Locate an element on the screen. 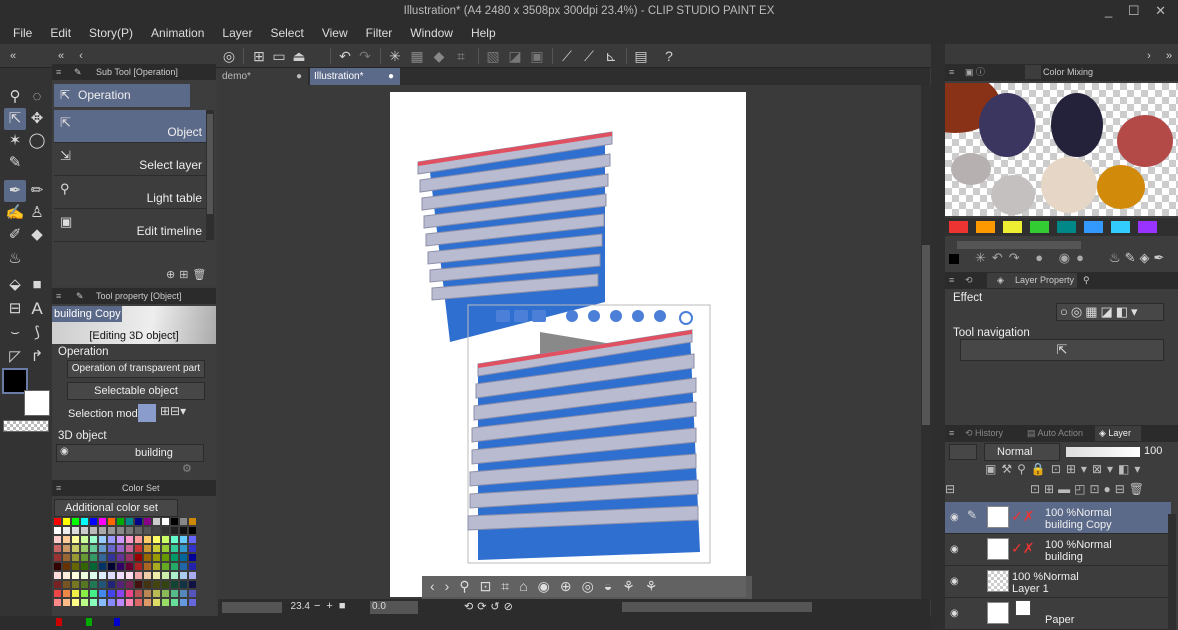  layer-lock-icons: ▣⚒⚲🔒⊡⊞▾⊠▾◧▾ is located at coordinates (1065, 469).